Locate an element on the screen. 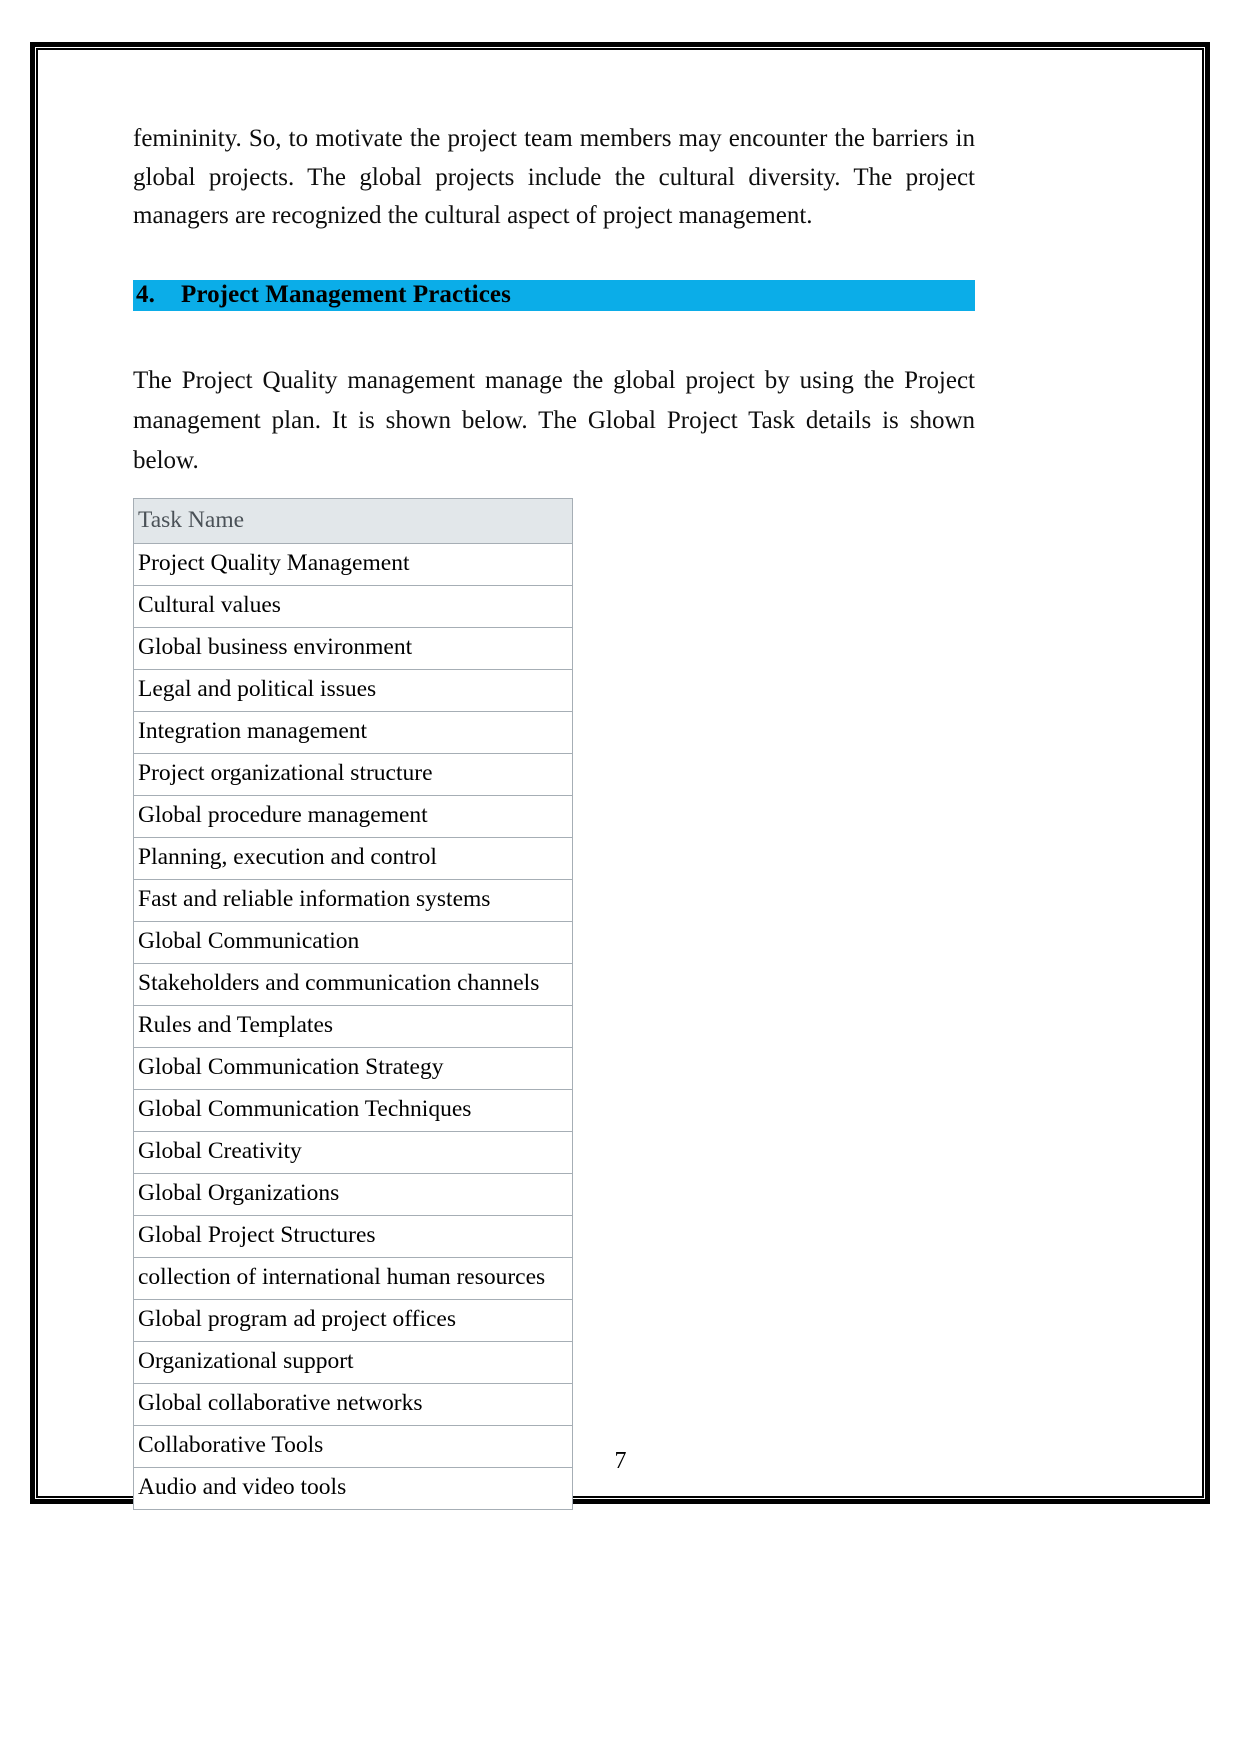  table-row: Legal and political issues is located at coordinates (353, 690).